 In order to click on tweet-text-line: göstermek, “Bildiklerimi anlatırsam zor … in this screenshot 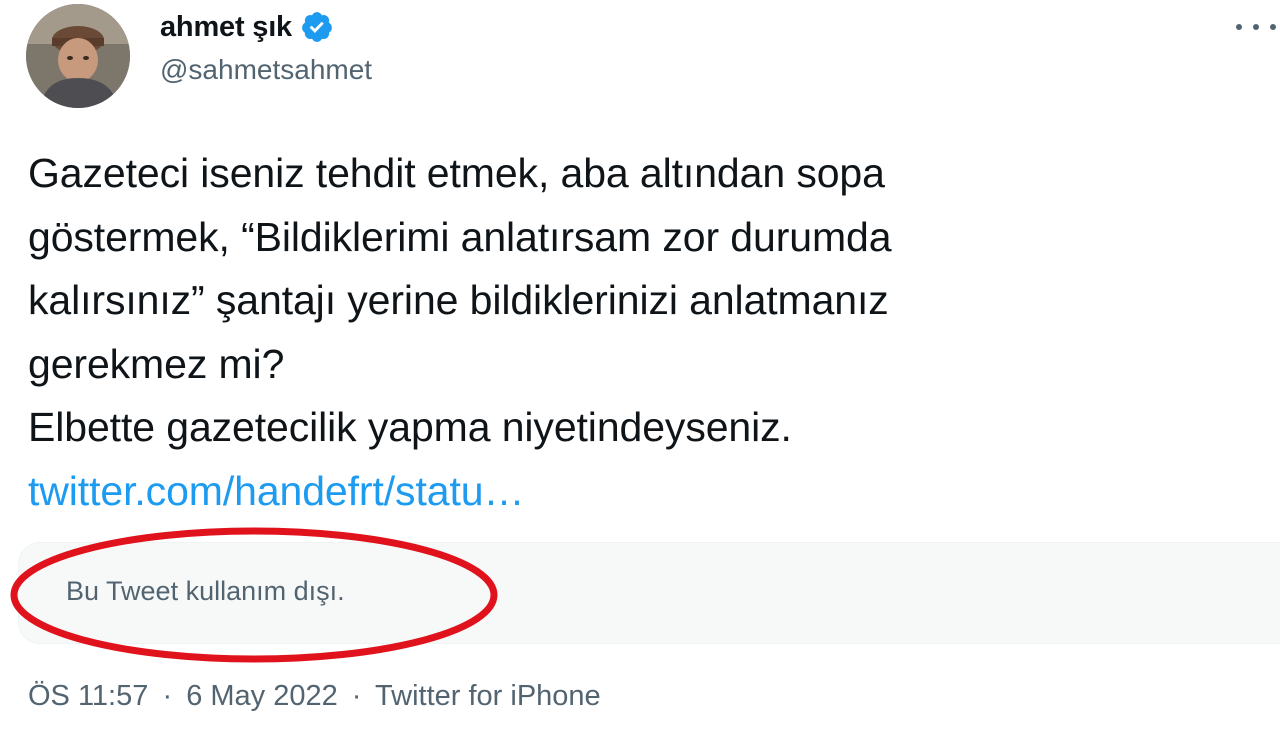, I will do `click(460, 236)`.